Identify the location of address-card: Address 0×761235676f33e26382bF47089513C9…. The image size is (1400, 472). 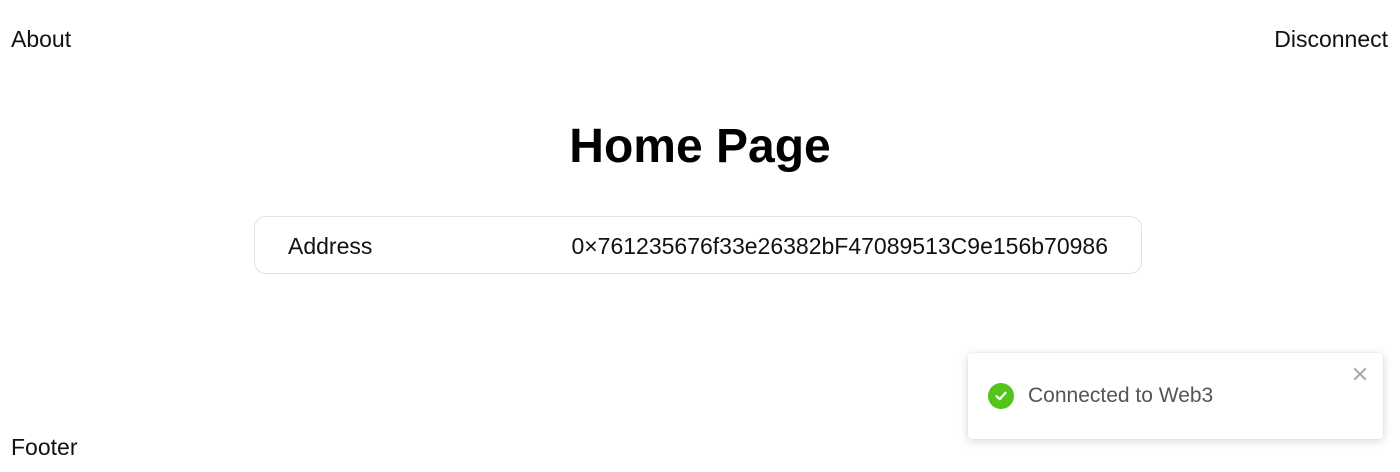
(698, 245).